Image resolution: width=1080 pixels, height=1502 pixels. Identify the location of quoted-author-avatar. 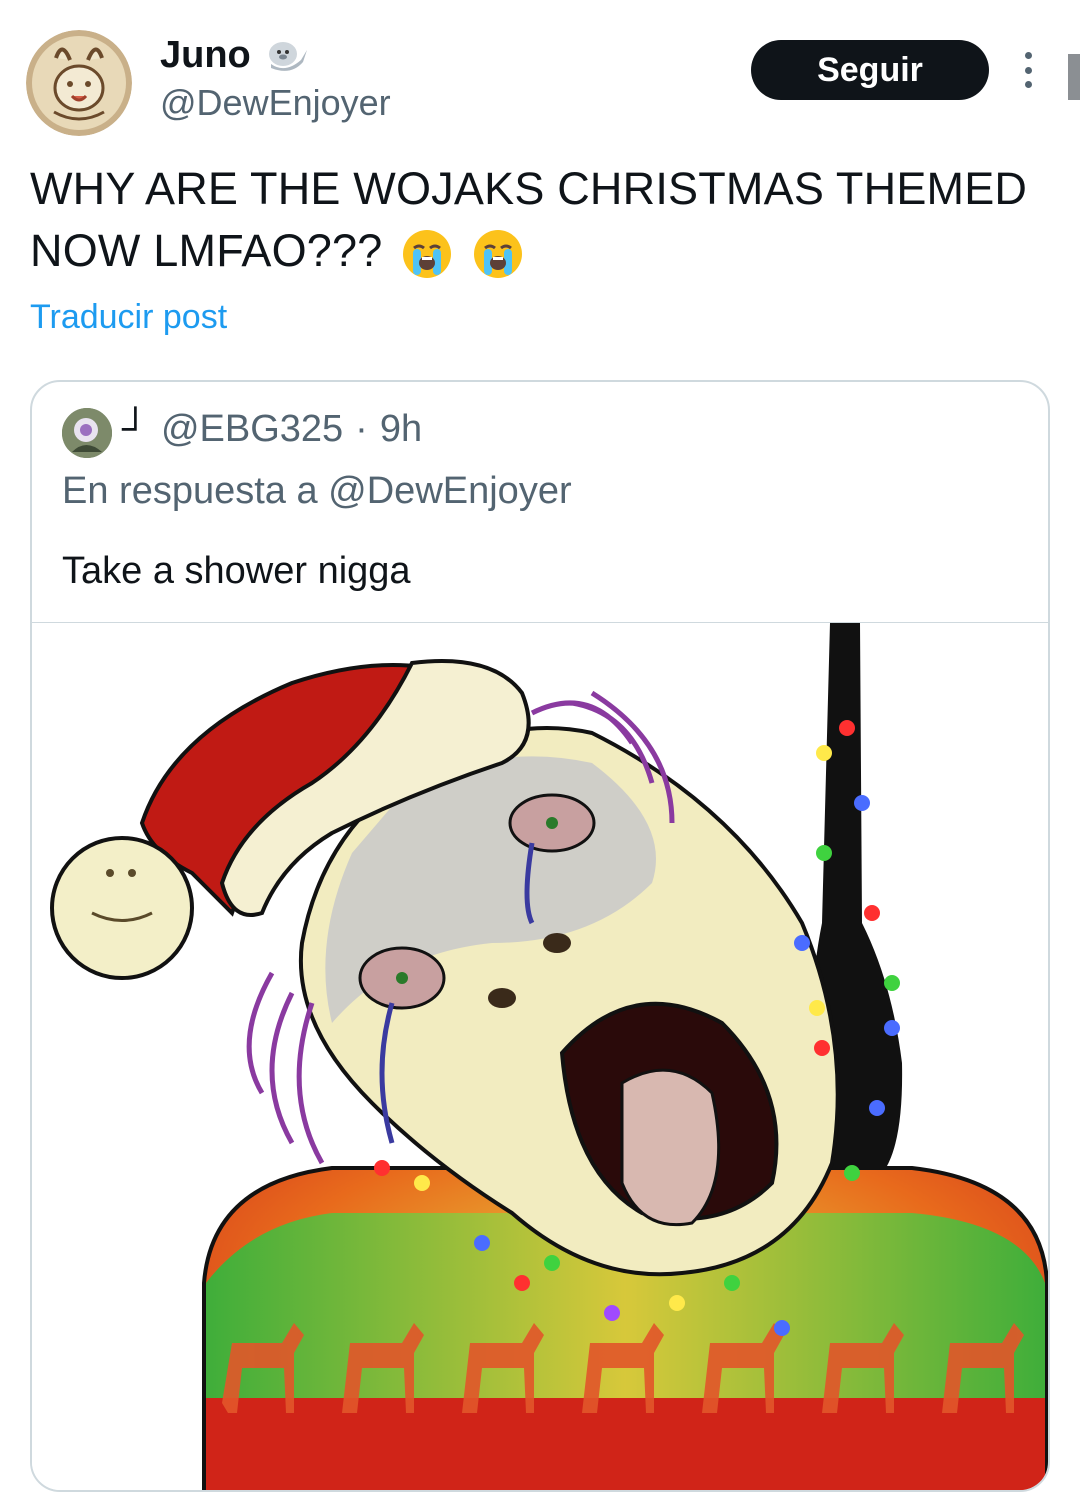
(87, 433).